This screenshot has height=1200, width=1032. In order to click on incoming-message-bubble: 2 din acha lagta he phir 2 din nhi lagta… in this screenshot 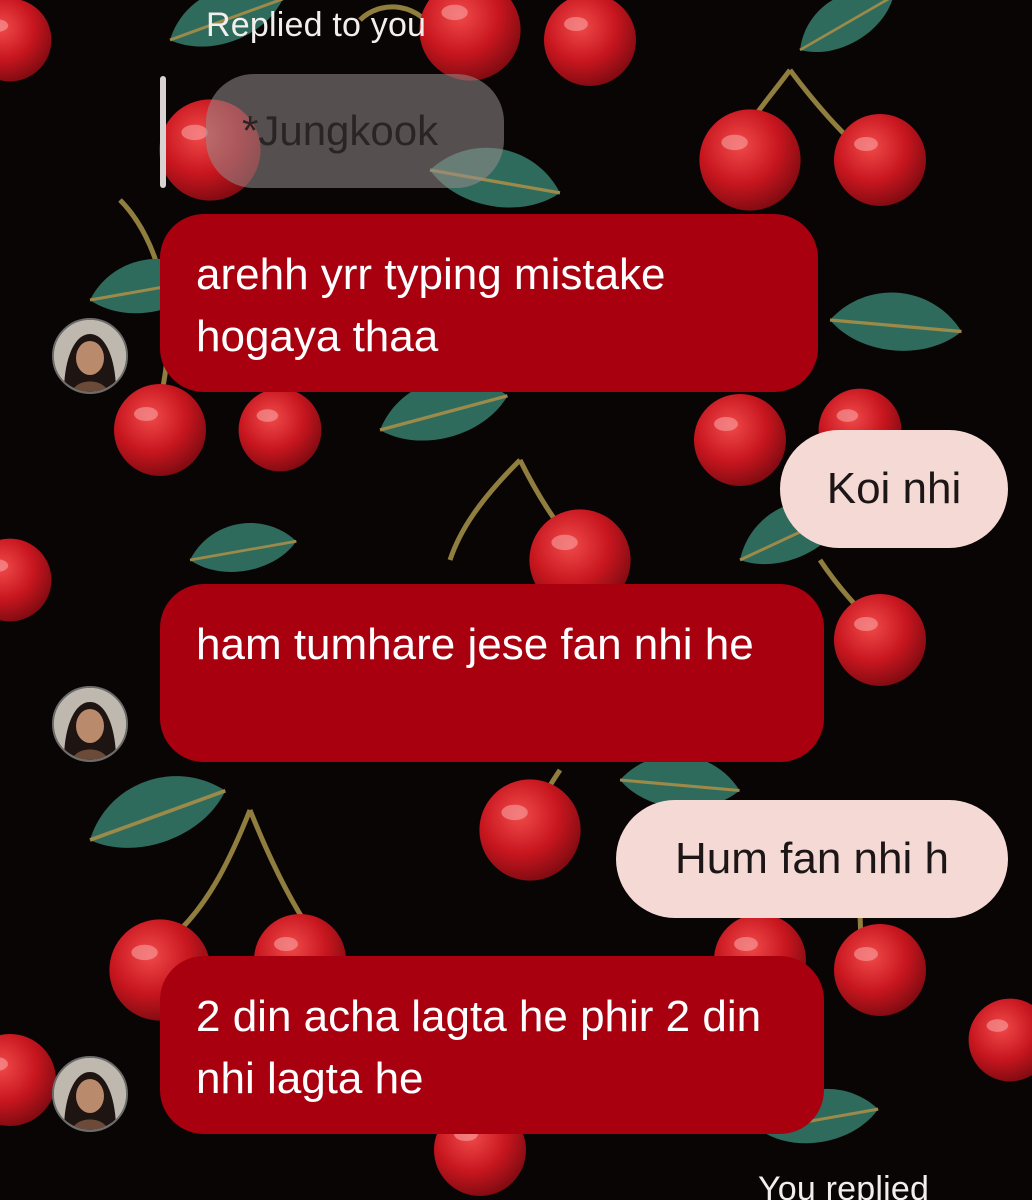, I will do `click(492, 1045)`.